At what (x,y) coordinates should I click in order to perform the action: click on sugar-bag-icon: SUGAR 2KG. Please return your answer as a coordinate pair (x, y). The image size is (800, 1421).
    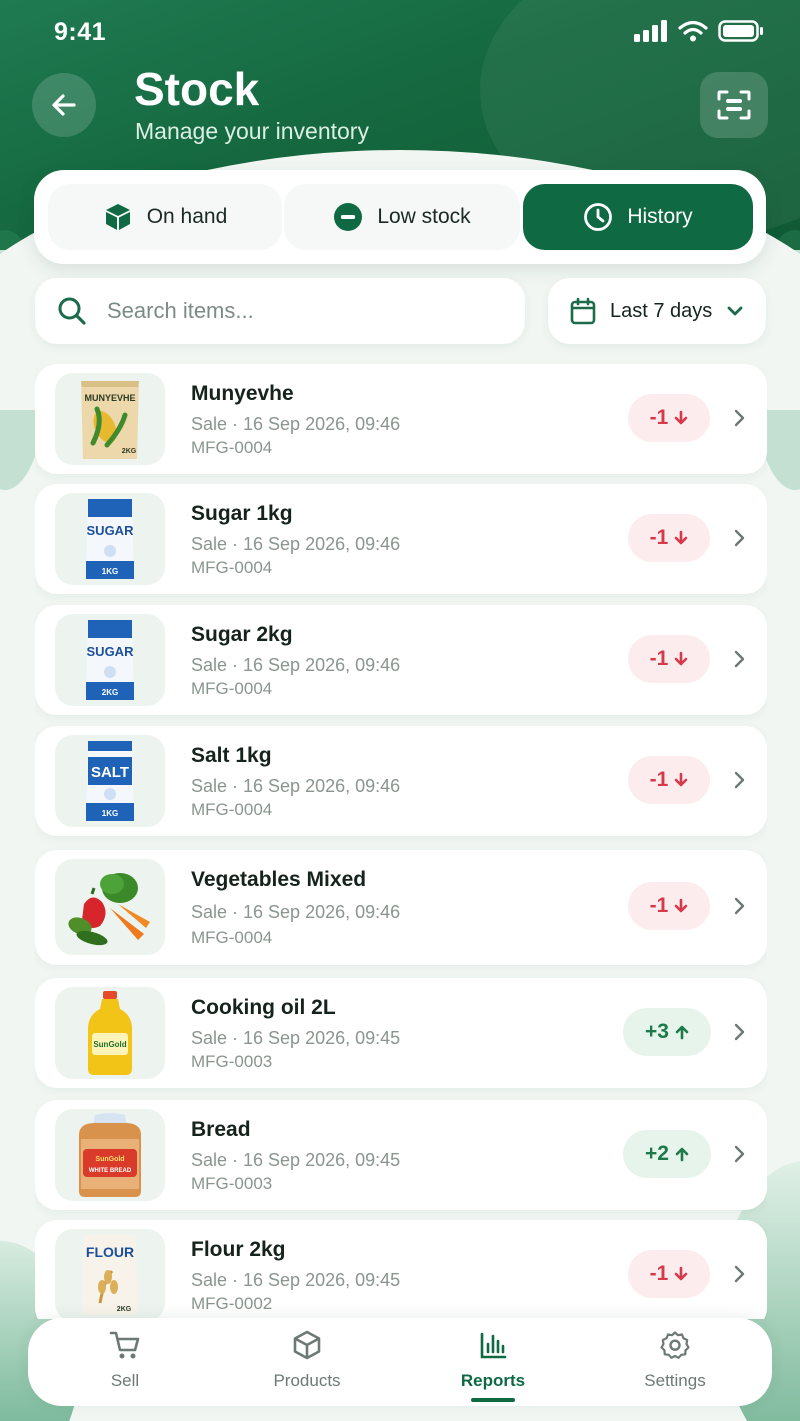
    Looking at the image, I should click on (110, 660).